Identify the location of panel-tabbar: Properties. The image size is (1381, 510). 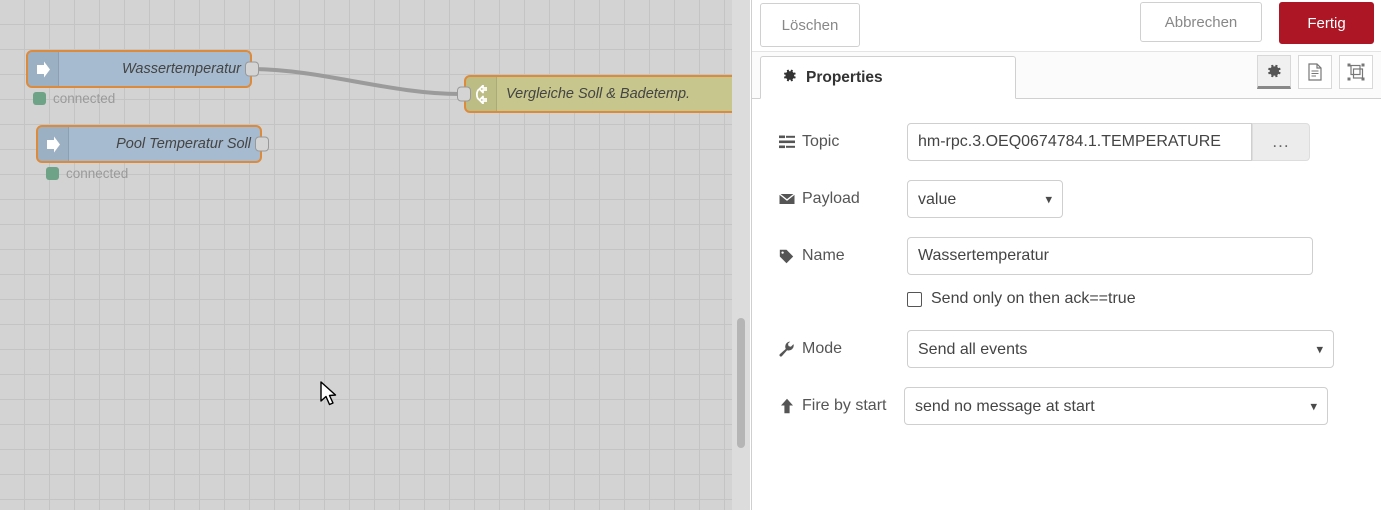
(1066, 75).